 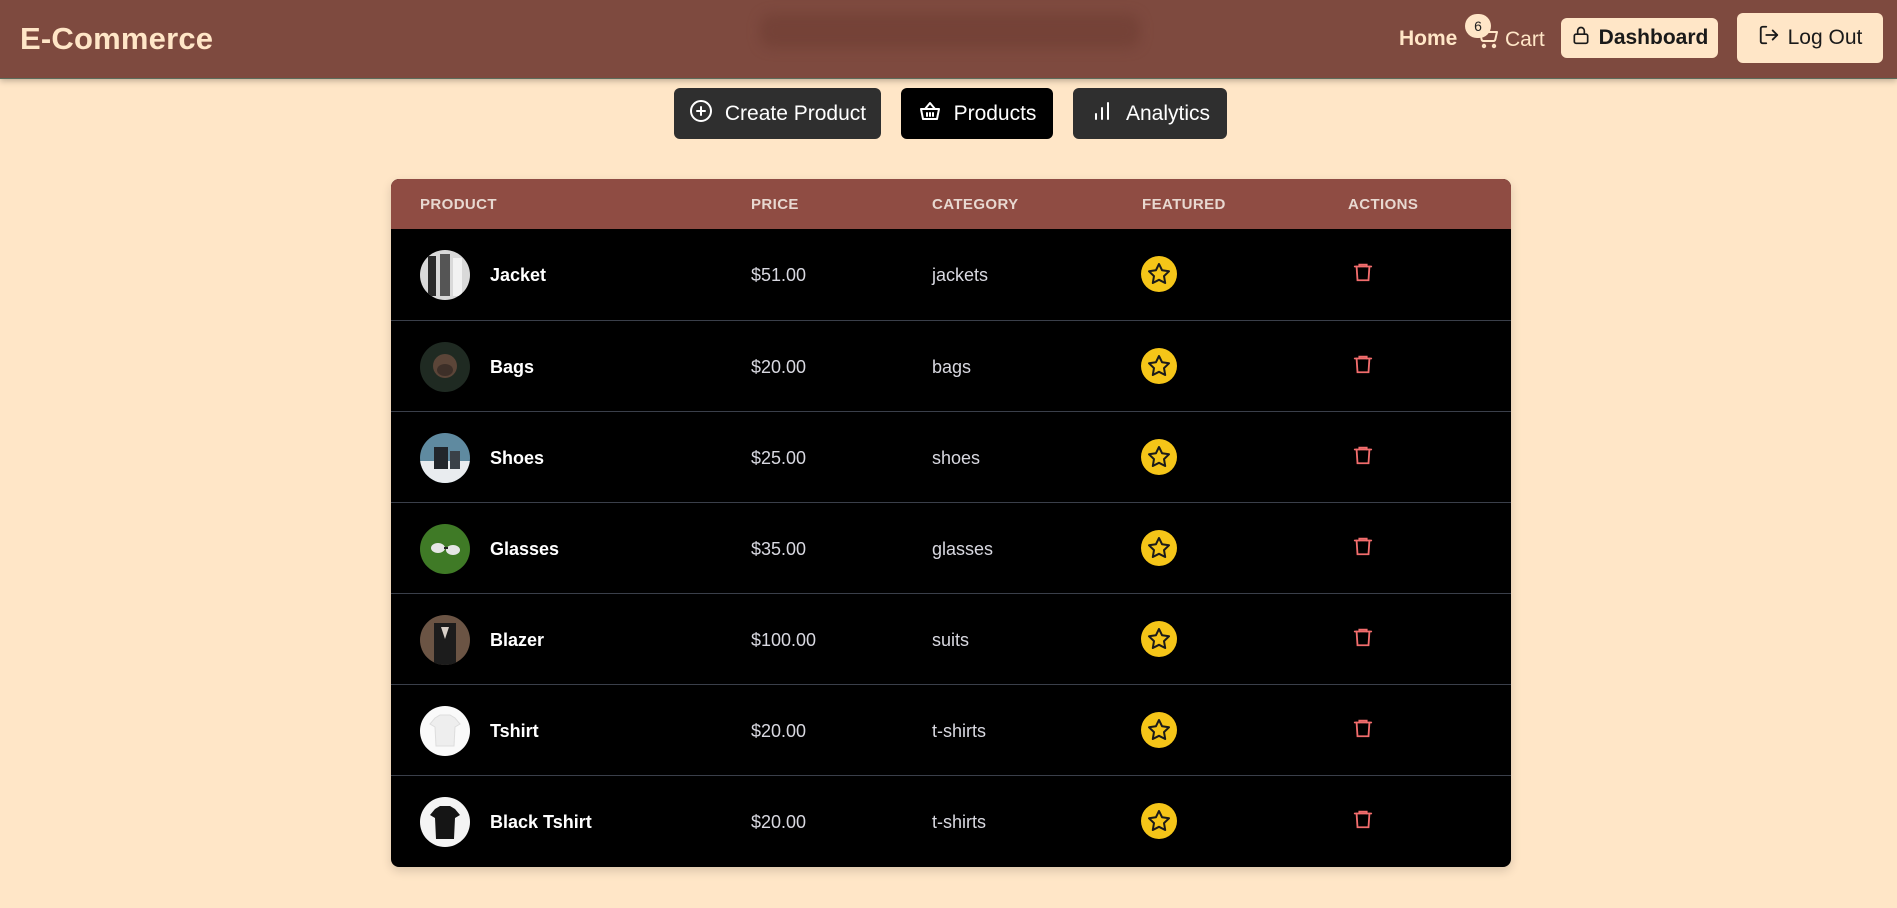 I want to click on tab-products-label: Products, so click(x=995, y=113).